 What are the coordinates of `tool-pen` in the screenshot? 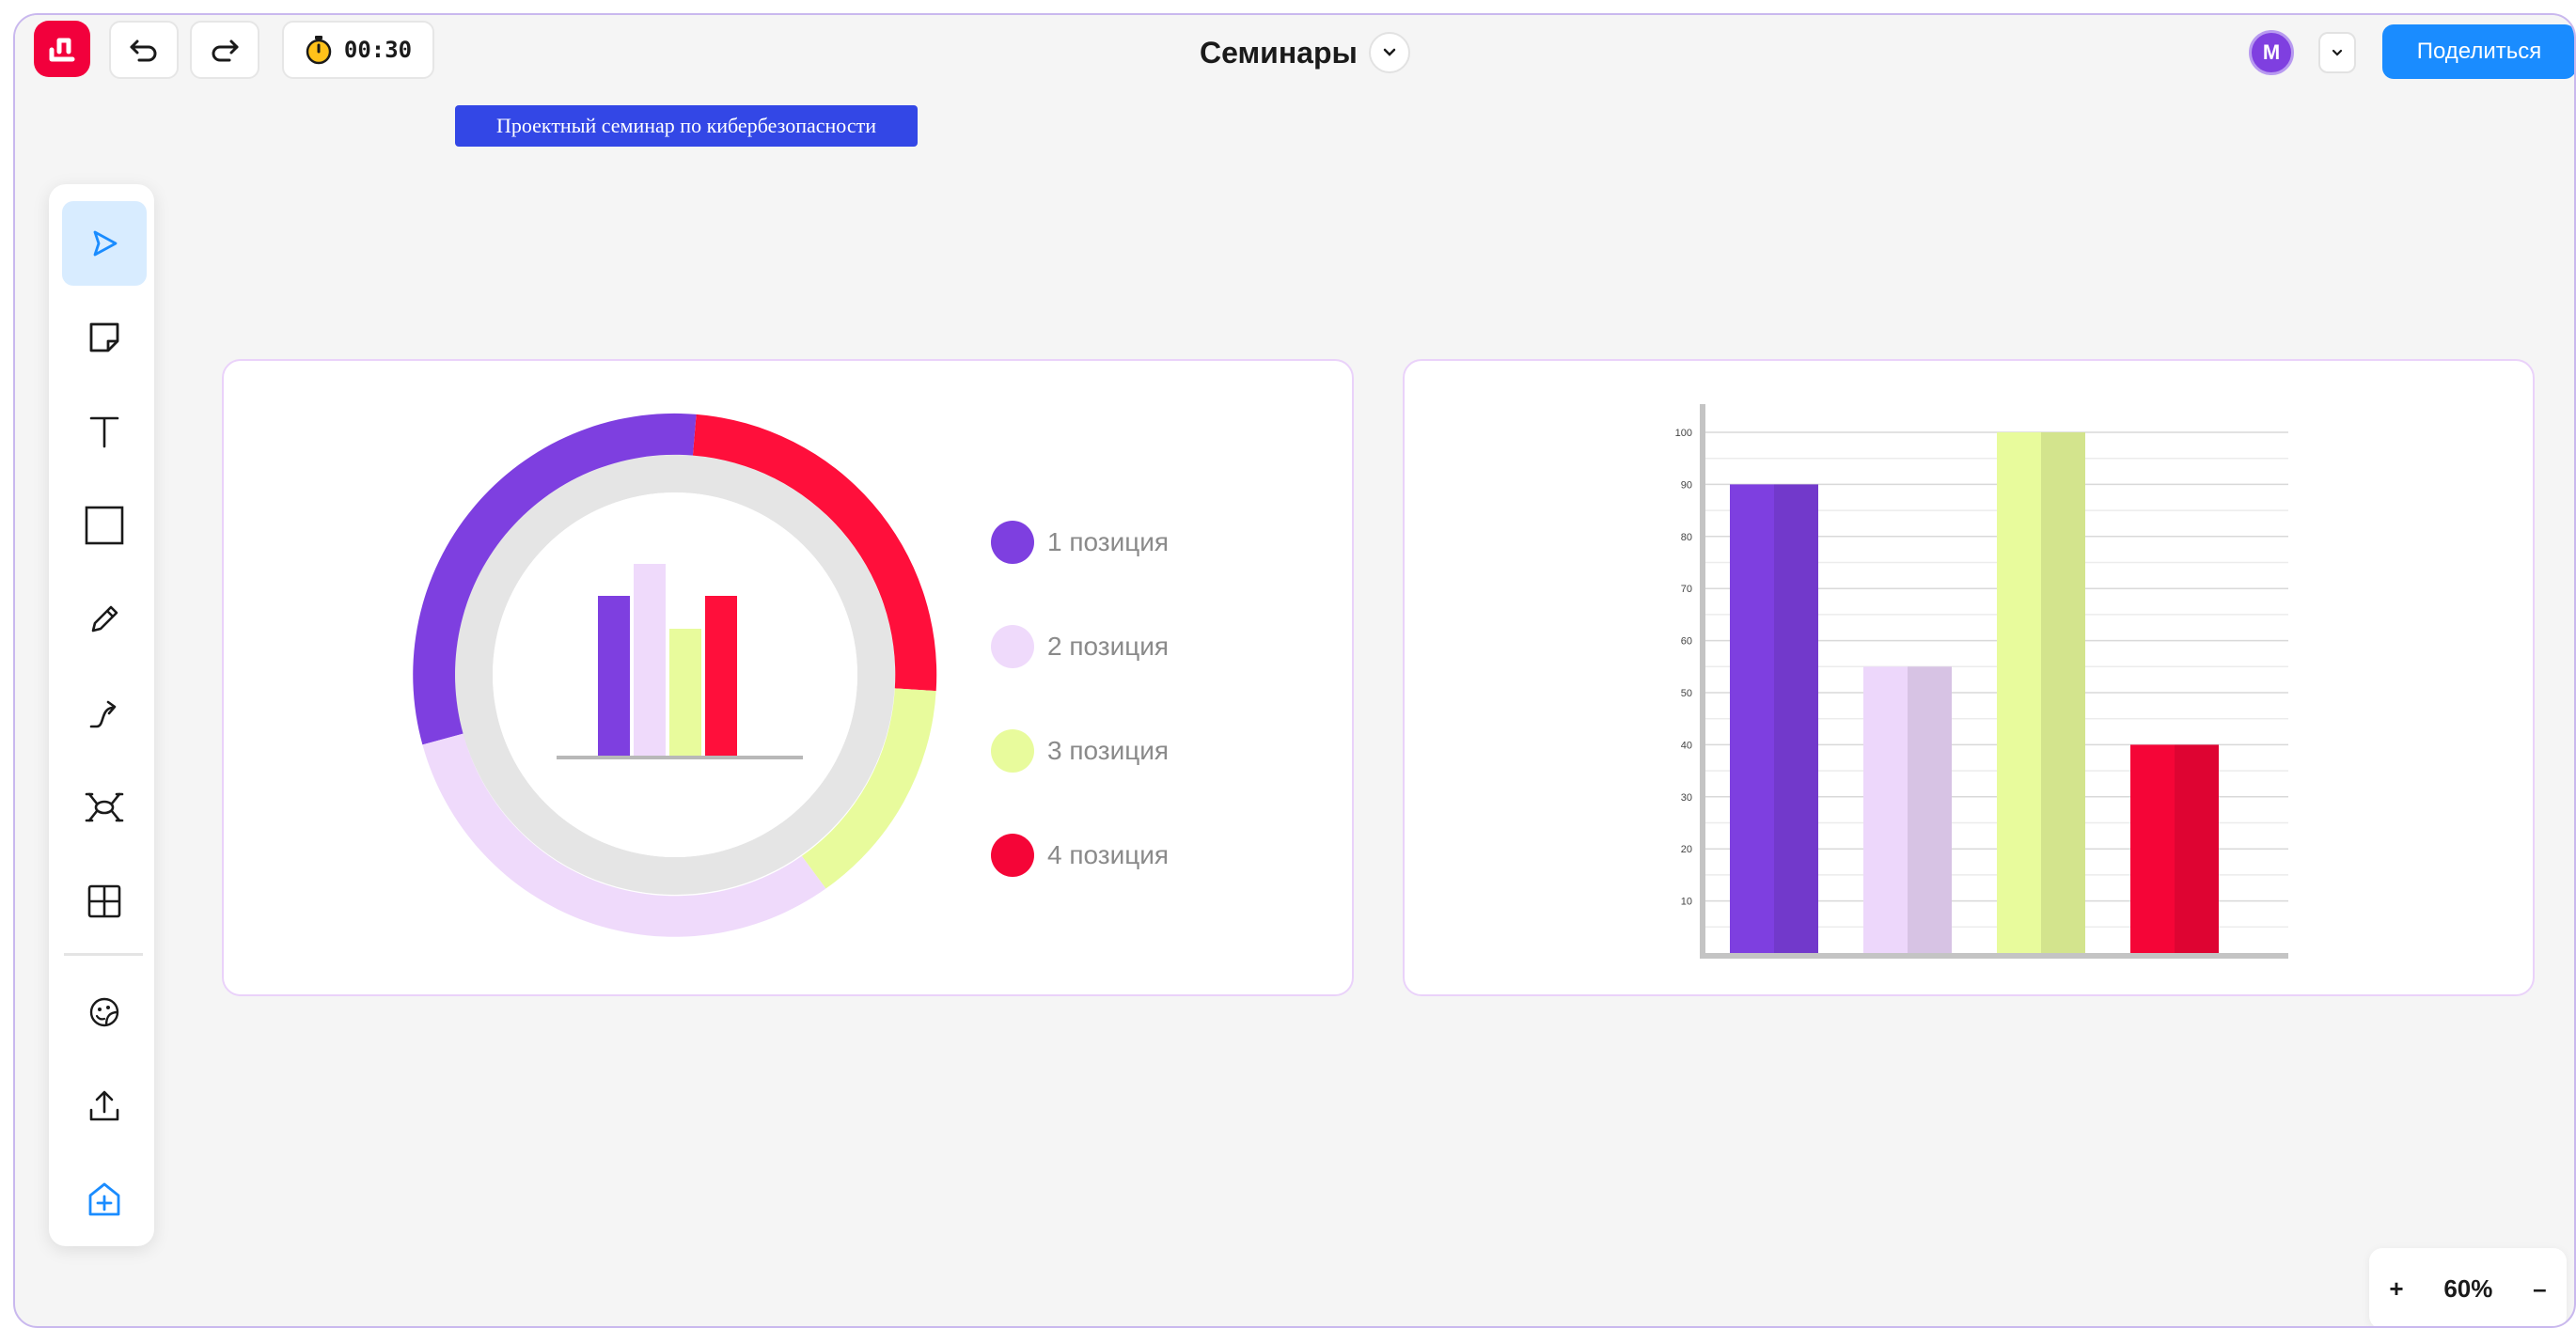 It's located at (105, 620).